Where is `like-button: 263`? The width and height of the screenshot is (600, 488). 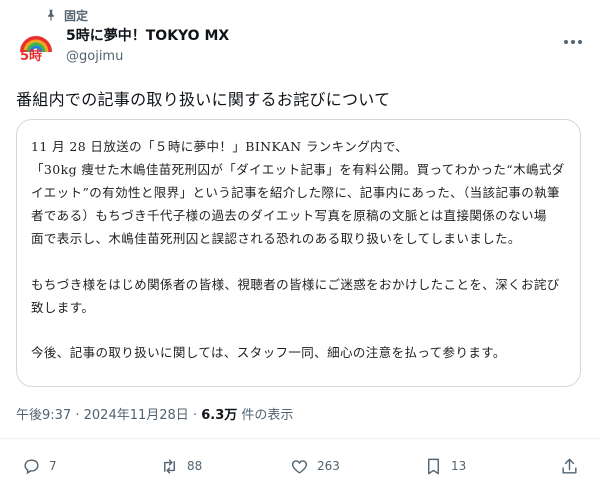 like-button: 263 is located at coordinates (315, 466).